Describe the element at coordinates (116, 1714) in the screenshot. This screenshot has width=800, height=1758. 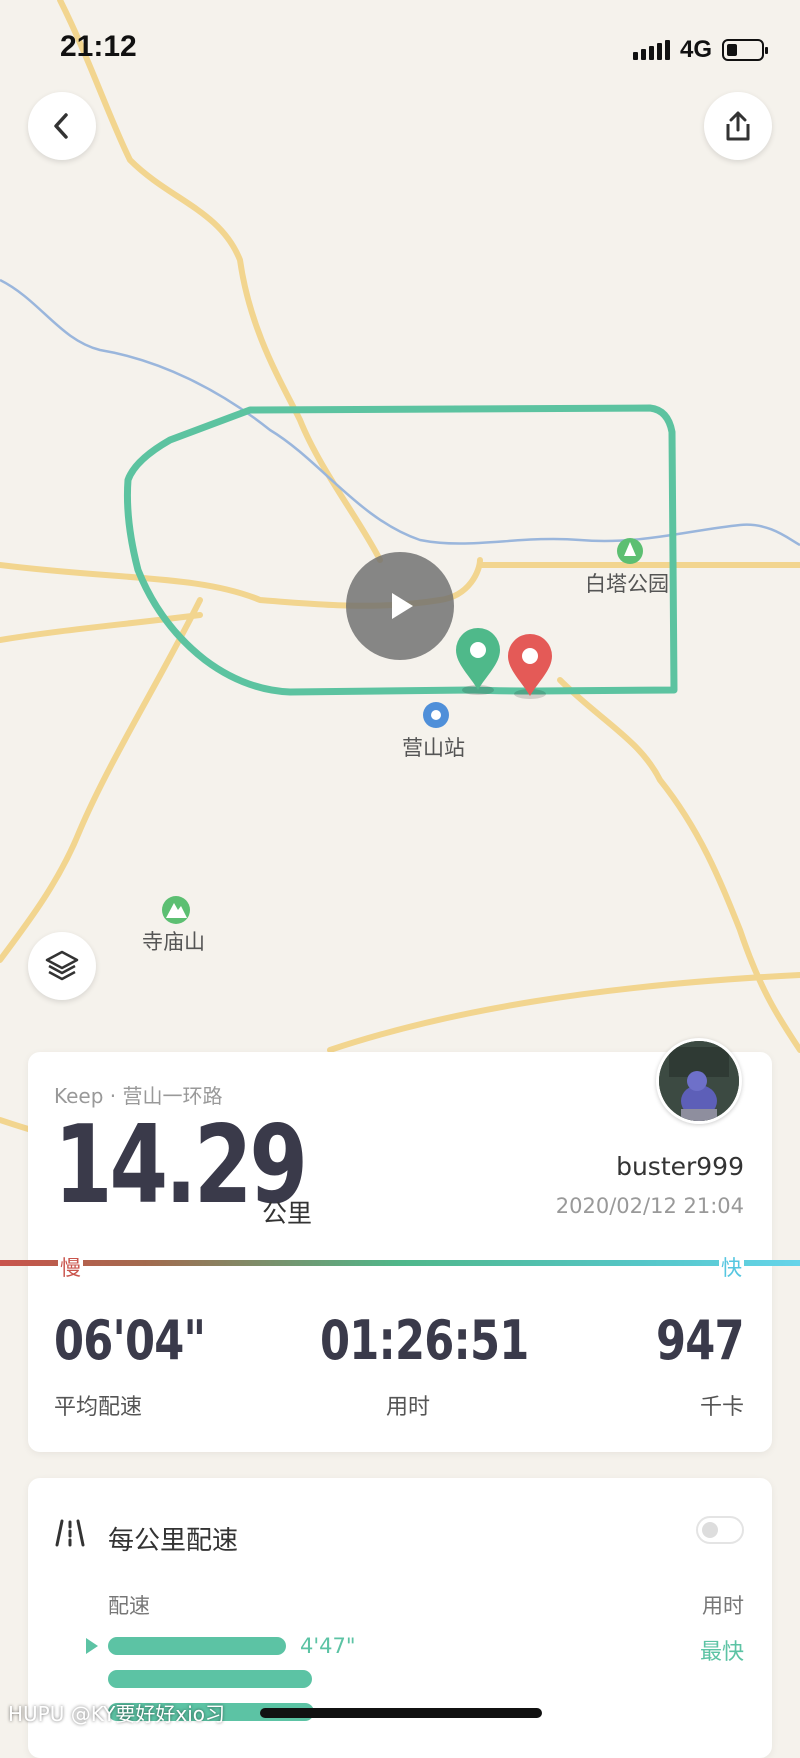
I see `watermark: HUPU @KY要好好xio习` at that location.